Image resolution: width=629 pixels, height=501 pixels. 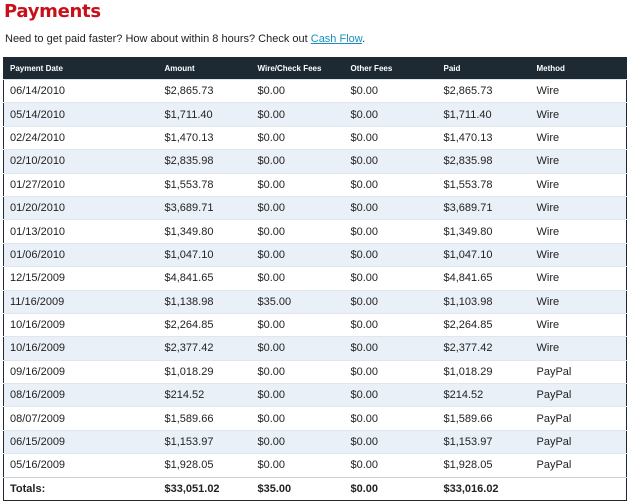 I want to click on cell-amount: $2,865.73, so click(x=205, y=90).